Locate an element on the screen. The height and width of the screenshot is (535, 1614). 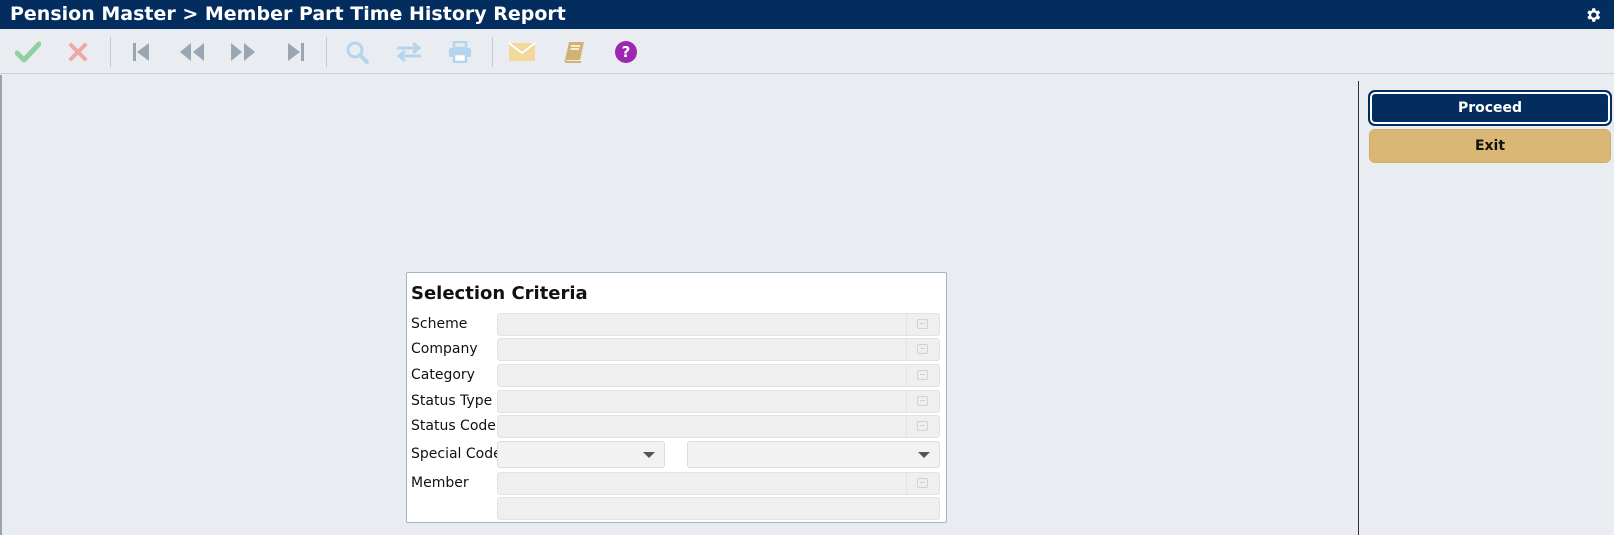
member-label: Member is located at coordinates (440, 483).